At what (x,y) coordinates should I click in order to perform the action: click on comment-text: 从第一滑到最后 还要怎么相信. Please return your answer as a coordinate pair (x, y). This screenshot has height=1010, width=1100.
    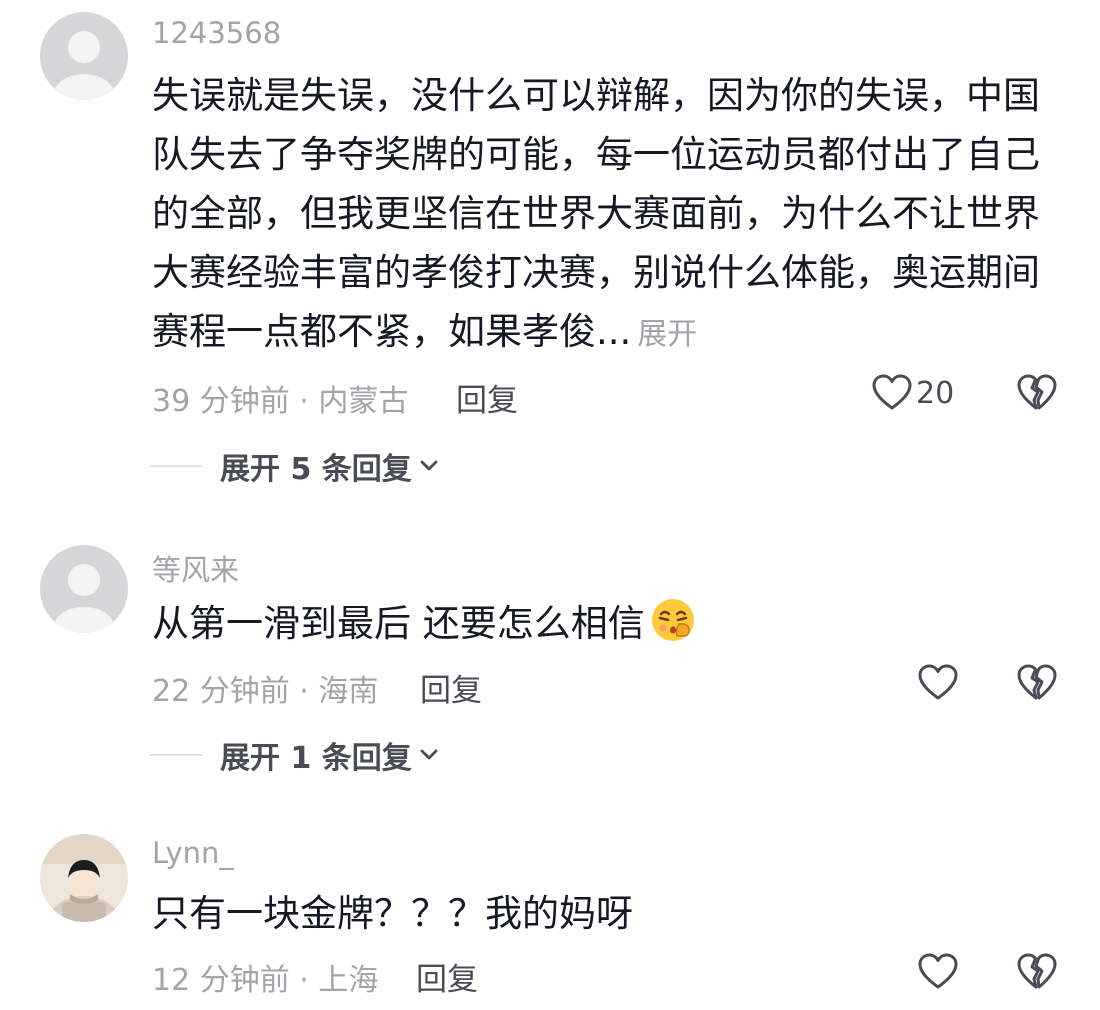
    Looking at the image, I should click on (602, 627).